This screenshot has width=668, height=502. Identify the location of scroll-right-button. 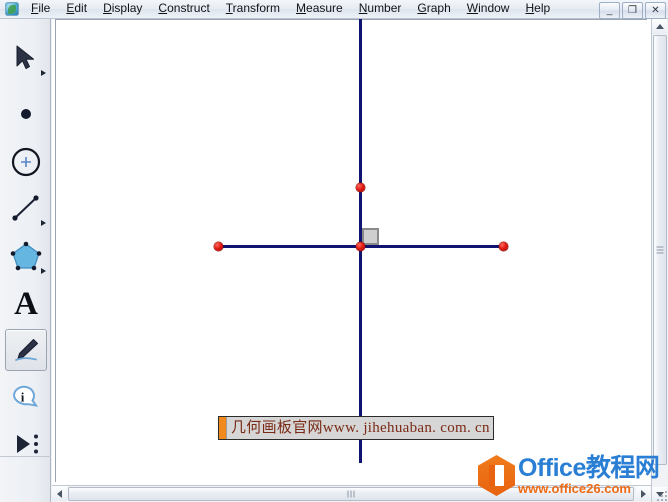
(643, 493).